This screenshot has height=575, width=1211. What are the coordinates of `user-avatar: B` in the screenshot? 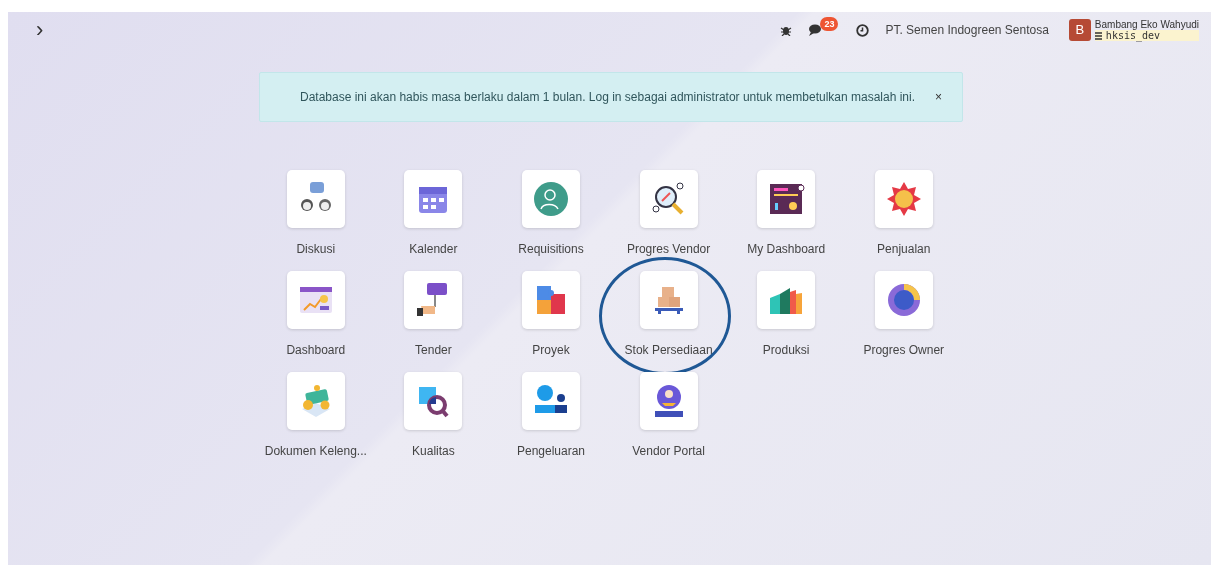 It's located at (1079, 30).